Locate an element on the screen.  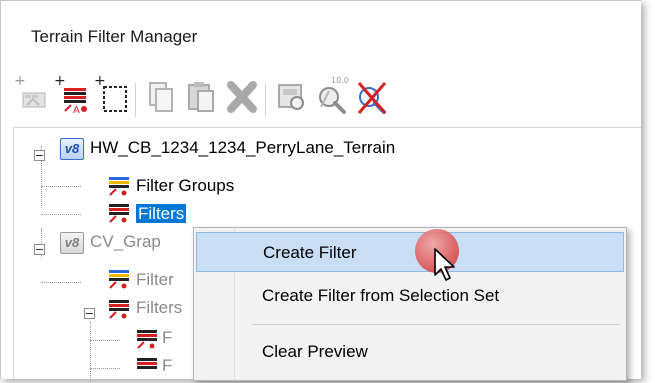
svg-text: 10.0 is located at coordinates (340, 80).